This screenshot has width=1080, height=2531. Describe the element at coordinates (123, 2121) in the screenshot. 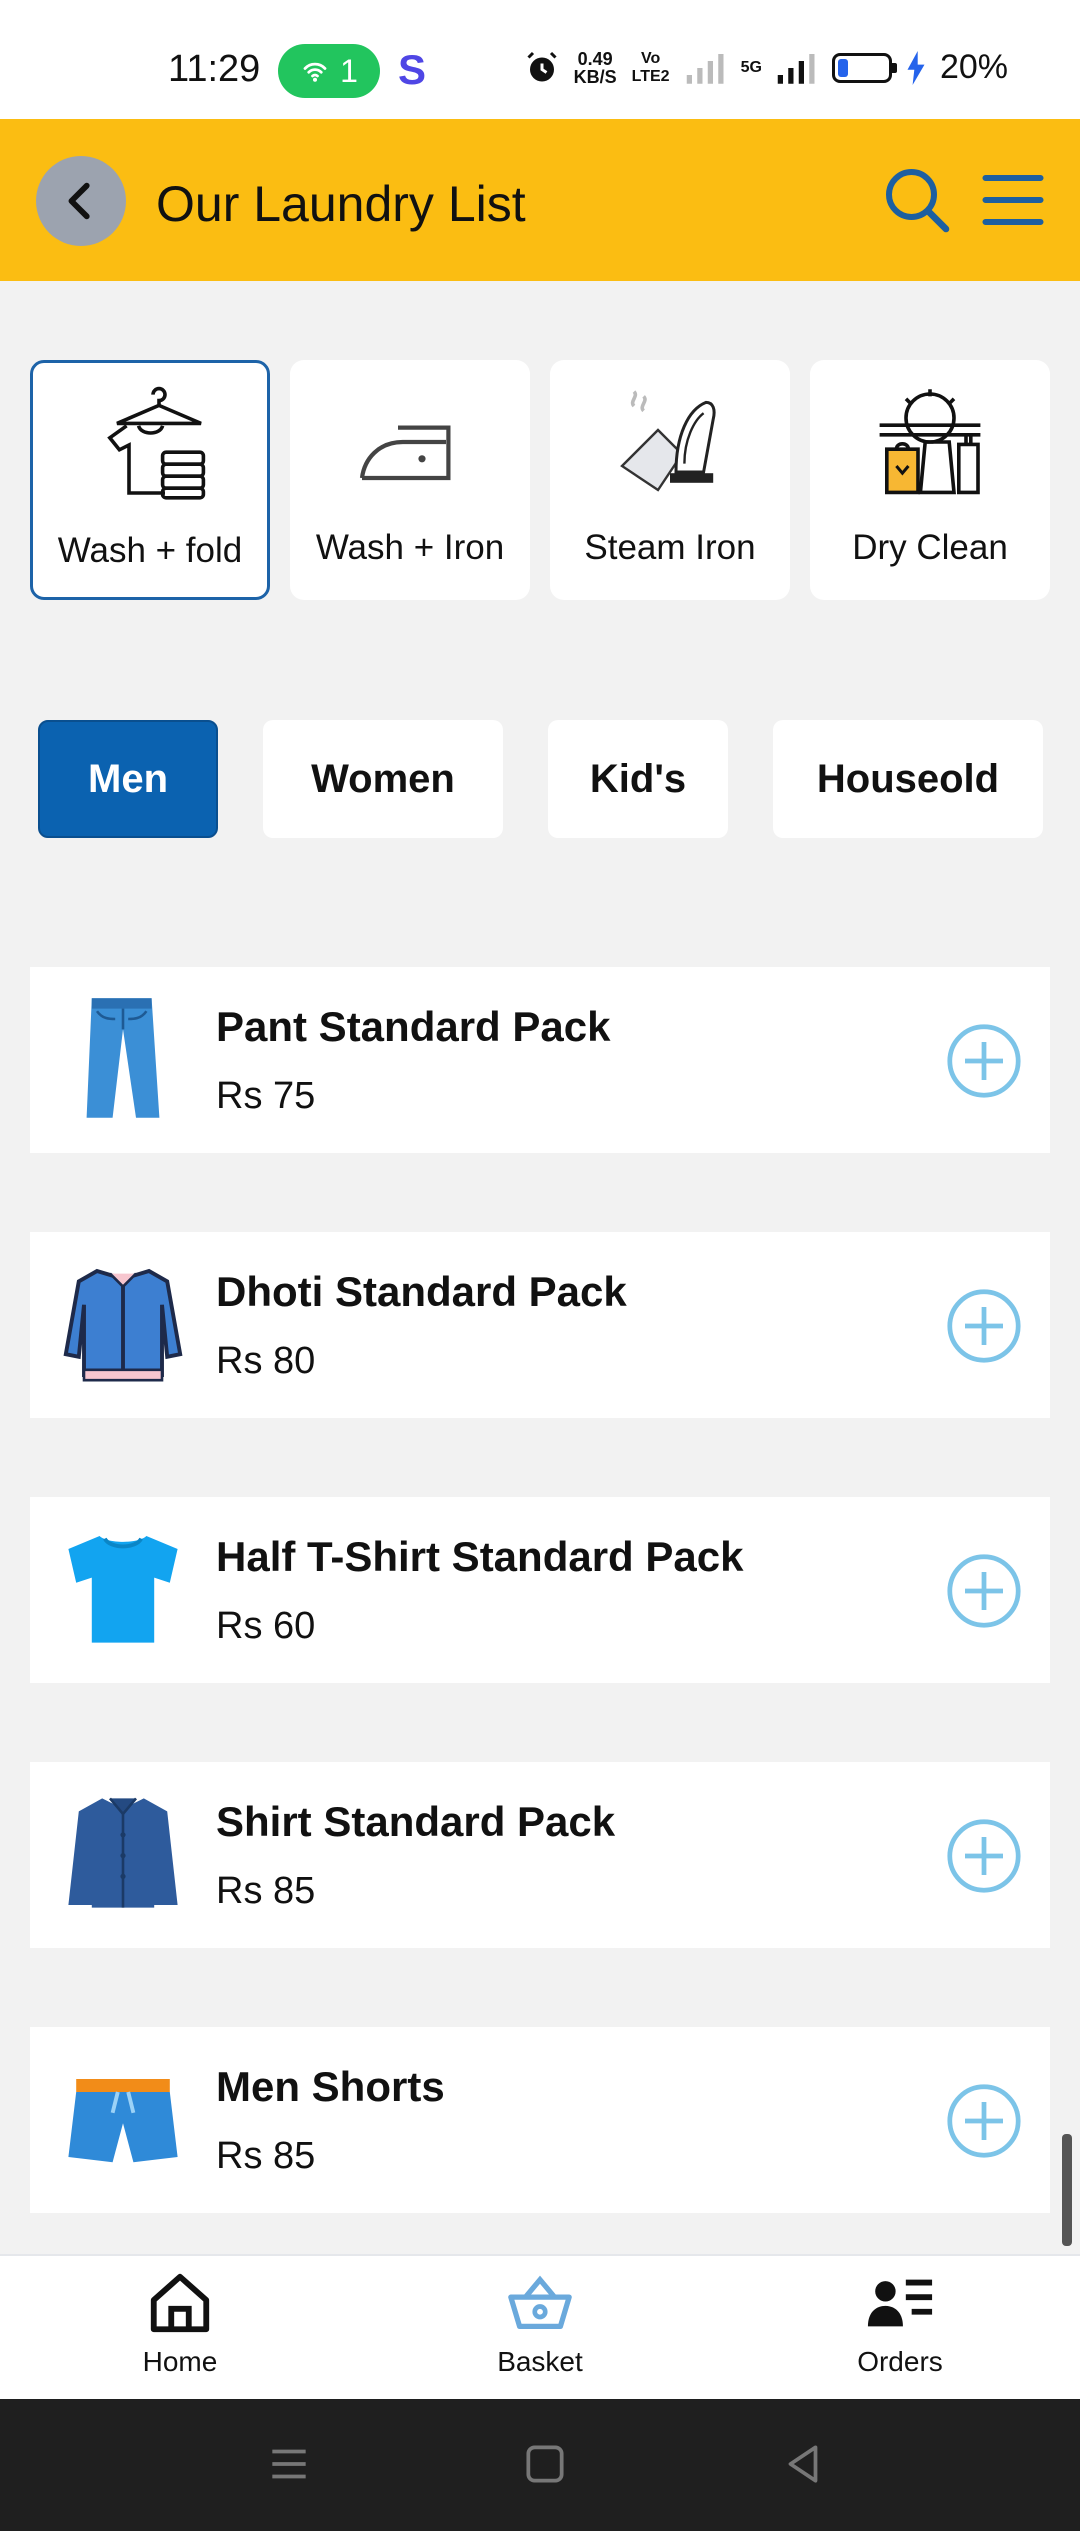

I see `shorts-icon` at that location.